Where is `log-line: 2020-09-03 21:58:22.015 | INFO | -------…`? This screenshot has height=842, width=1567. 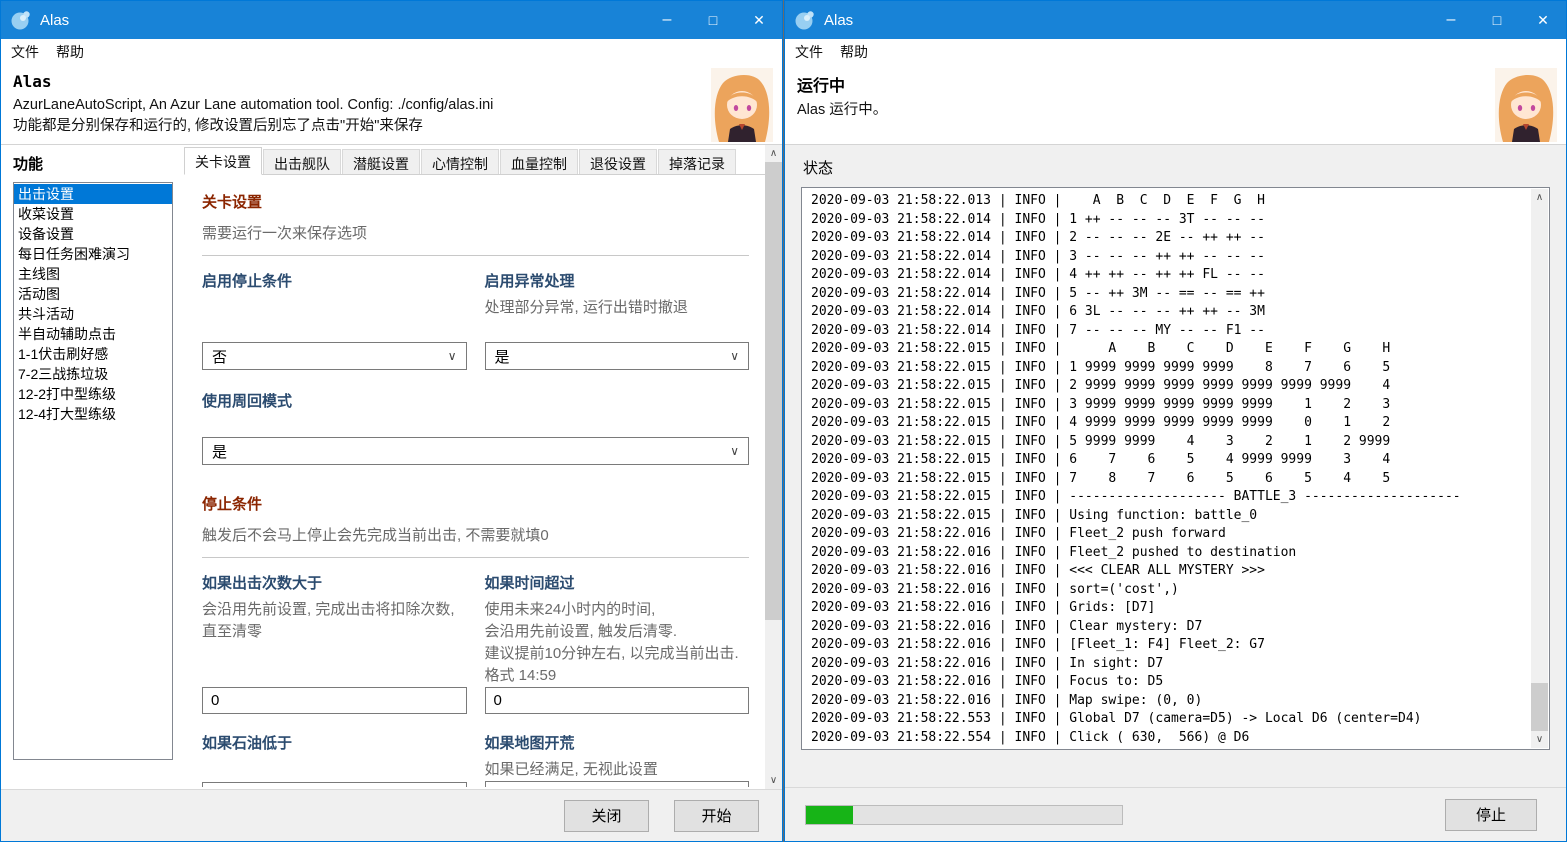 log-line: 2020-09-03 21:58:22.015 | INFO | -------… is located at coordinates (1136, 496).